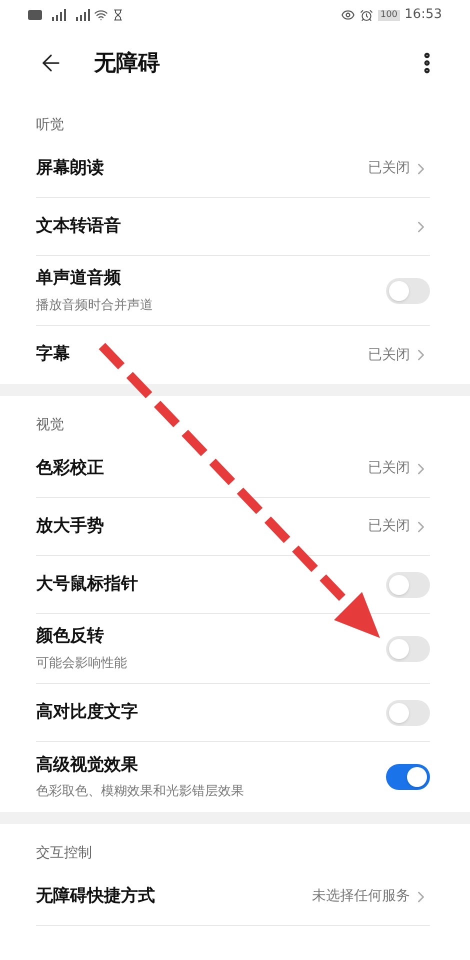 Image resolution: width=470 pixels, height=960 pixels. Describe the element at coordinates (70, 169) in the screenshot. I see `setting-label: 屏幕朗读` at that location.